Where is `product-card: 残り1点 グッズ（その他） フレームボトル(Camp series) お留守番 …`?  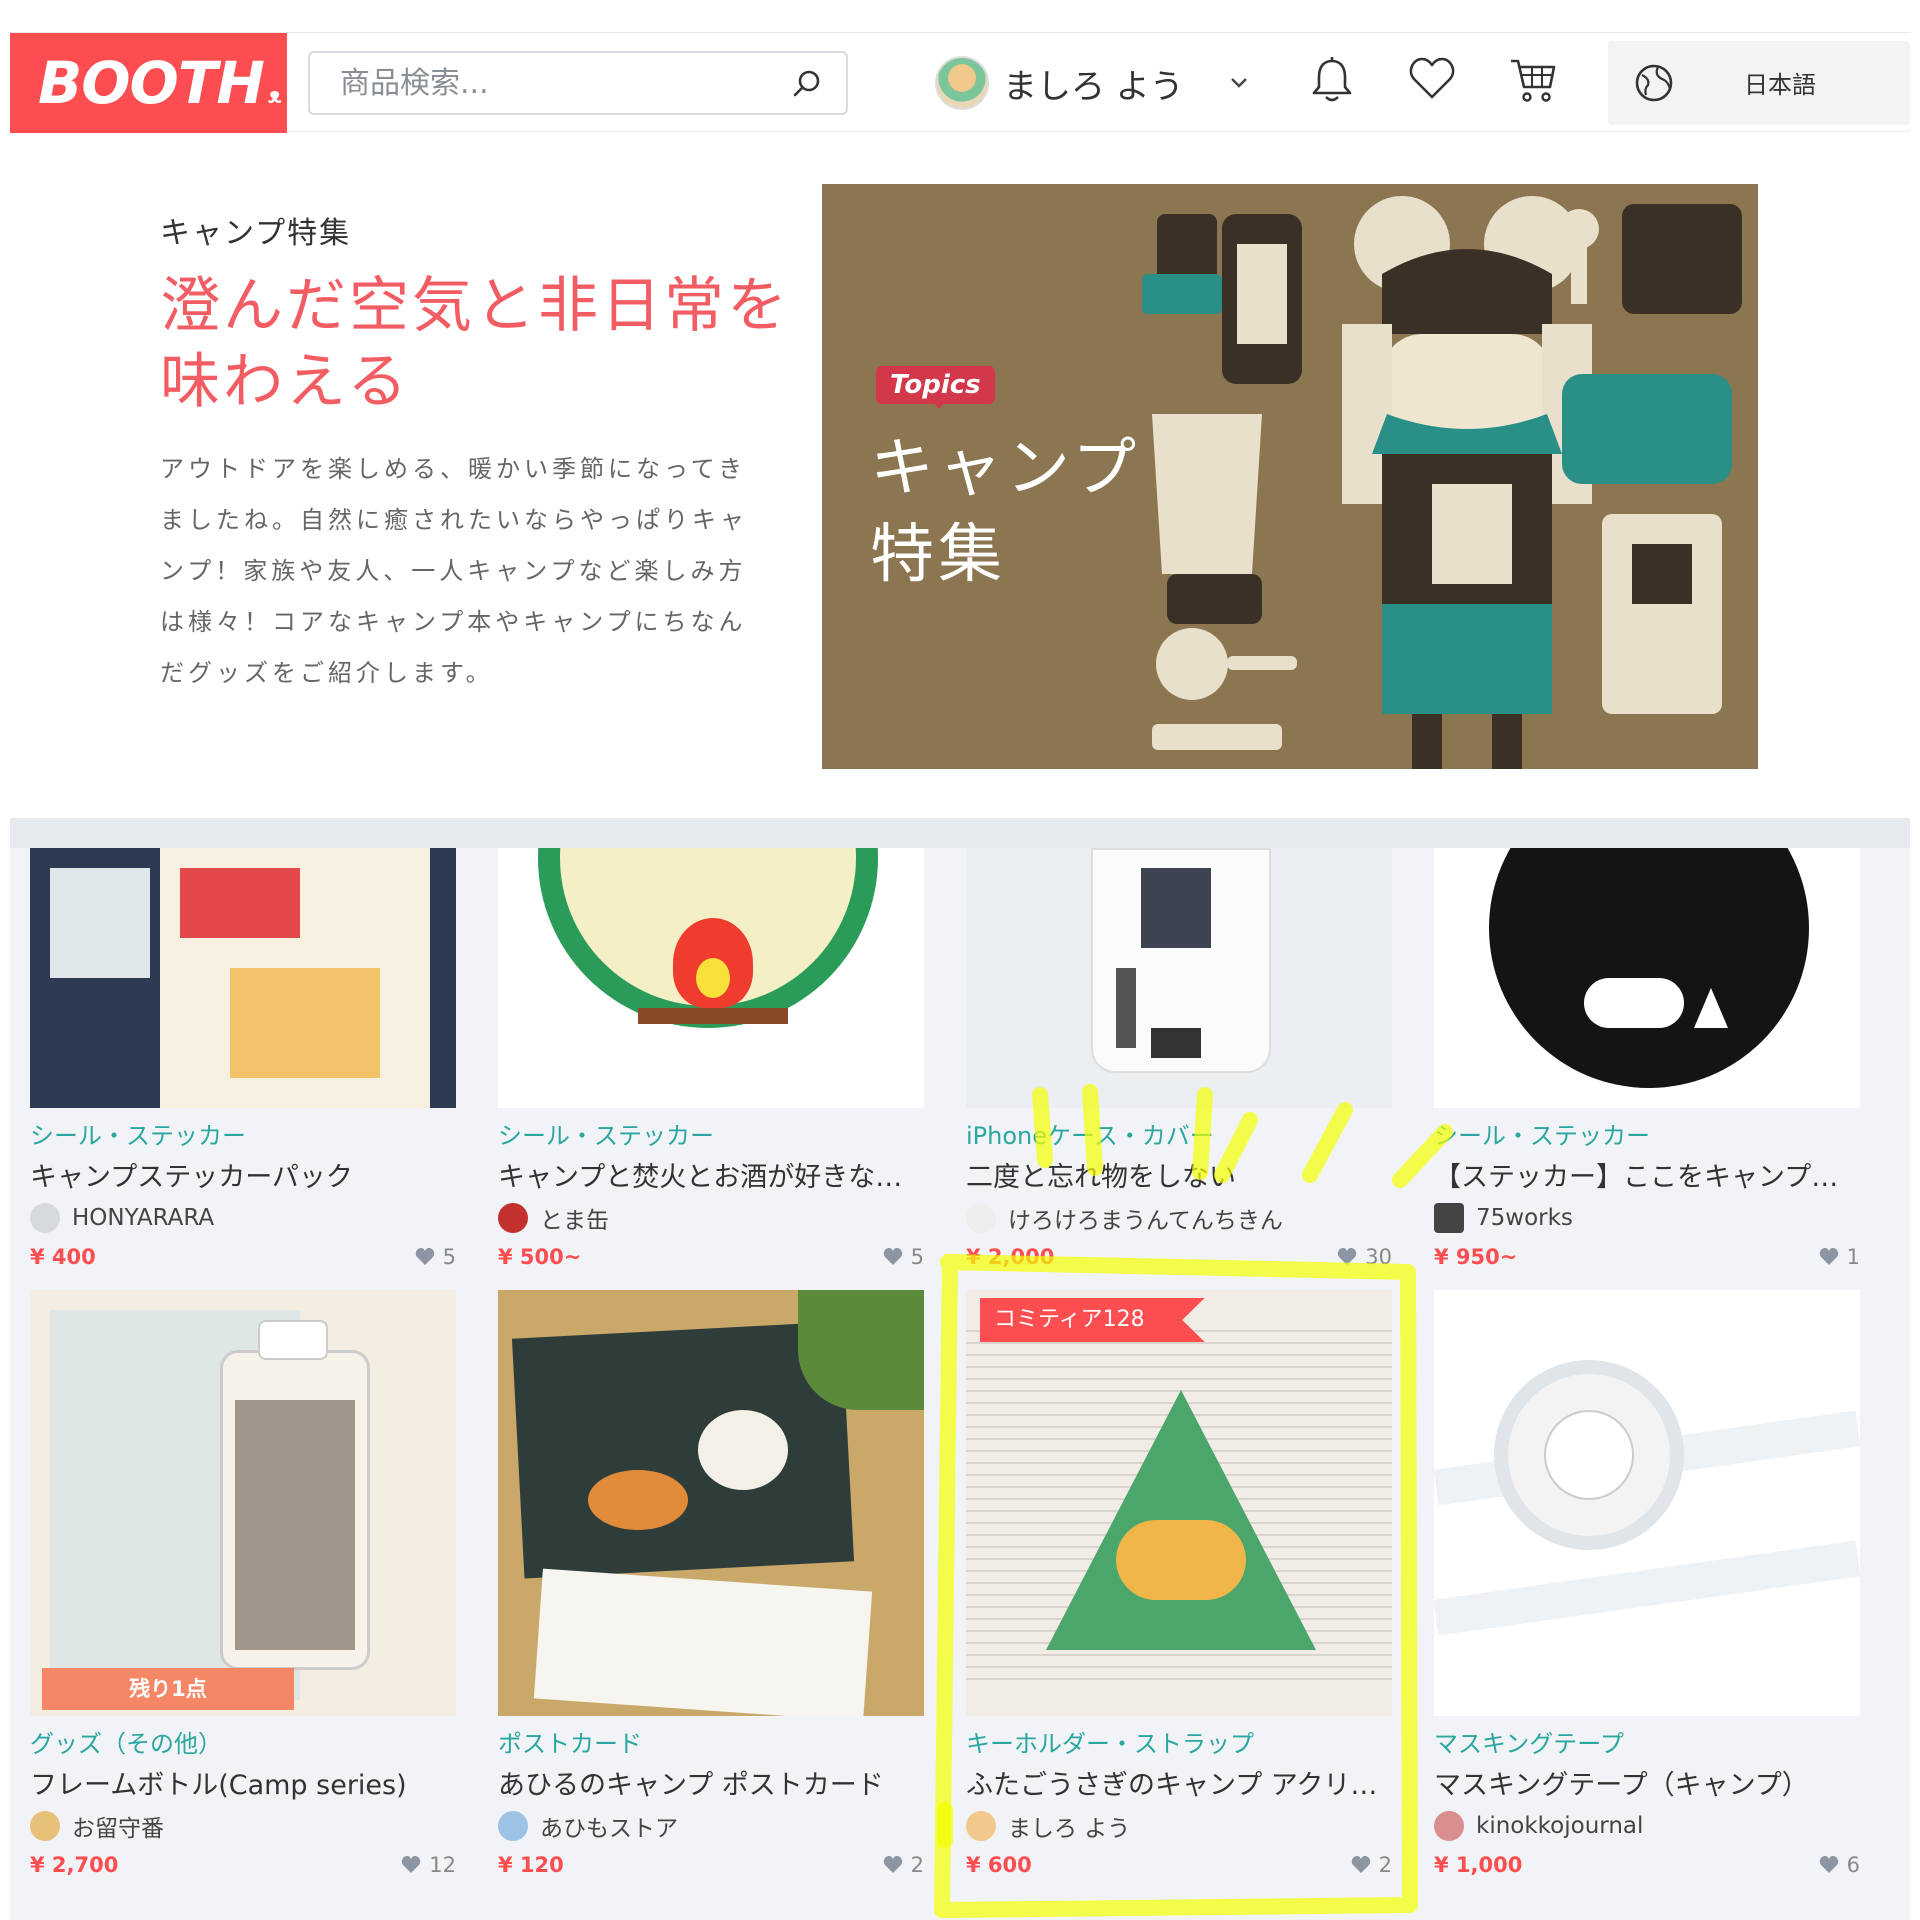 product-card: 残り1点 グッズ（その他） フレームボトル(Camp series) お留守番 … is located at coordinates (243, 1585).